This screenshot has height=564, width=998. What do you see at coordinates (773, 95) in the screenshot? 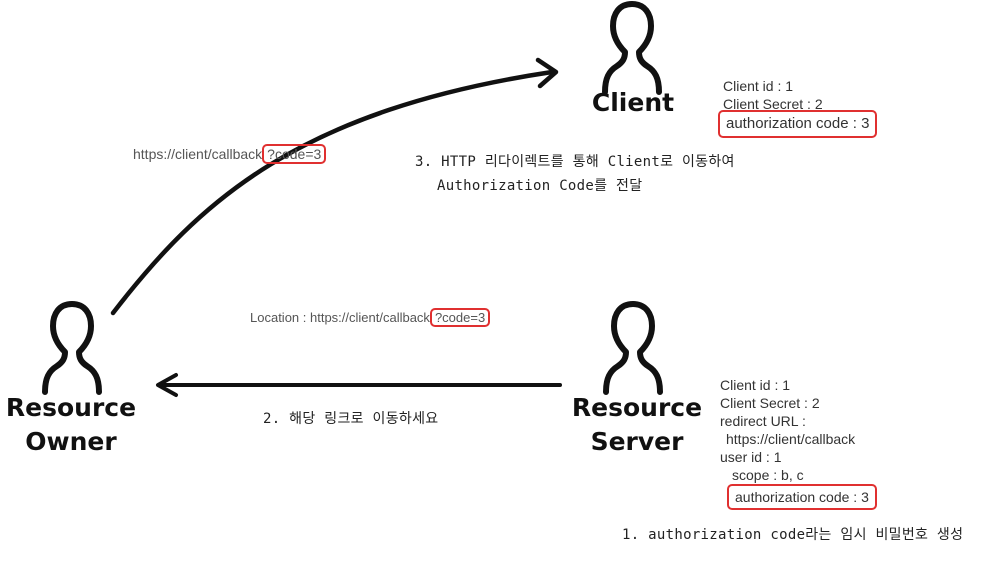
I see `client-info: Client id : 1 Client Secret : 2` at bounding box center [773, 95].